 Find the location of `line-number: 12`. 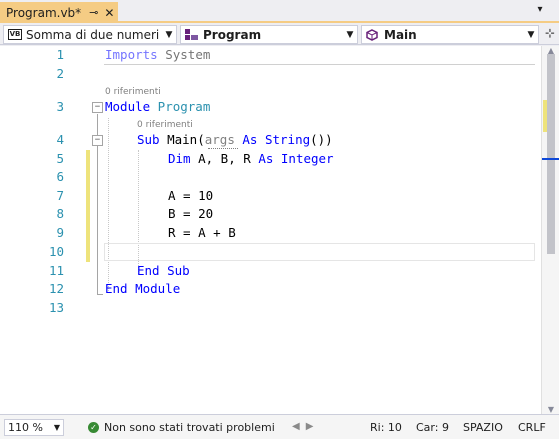

line-number: 12 is located at coordinates (56, 288).